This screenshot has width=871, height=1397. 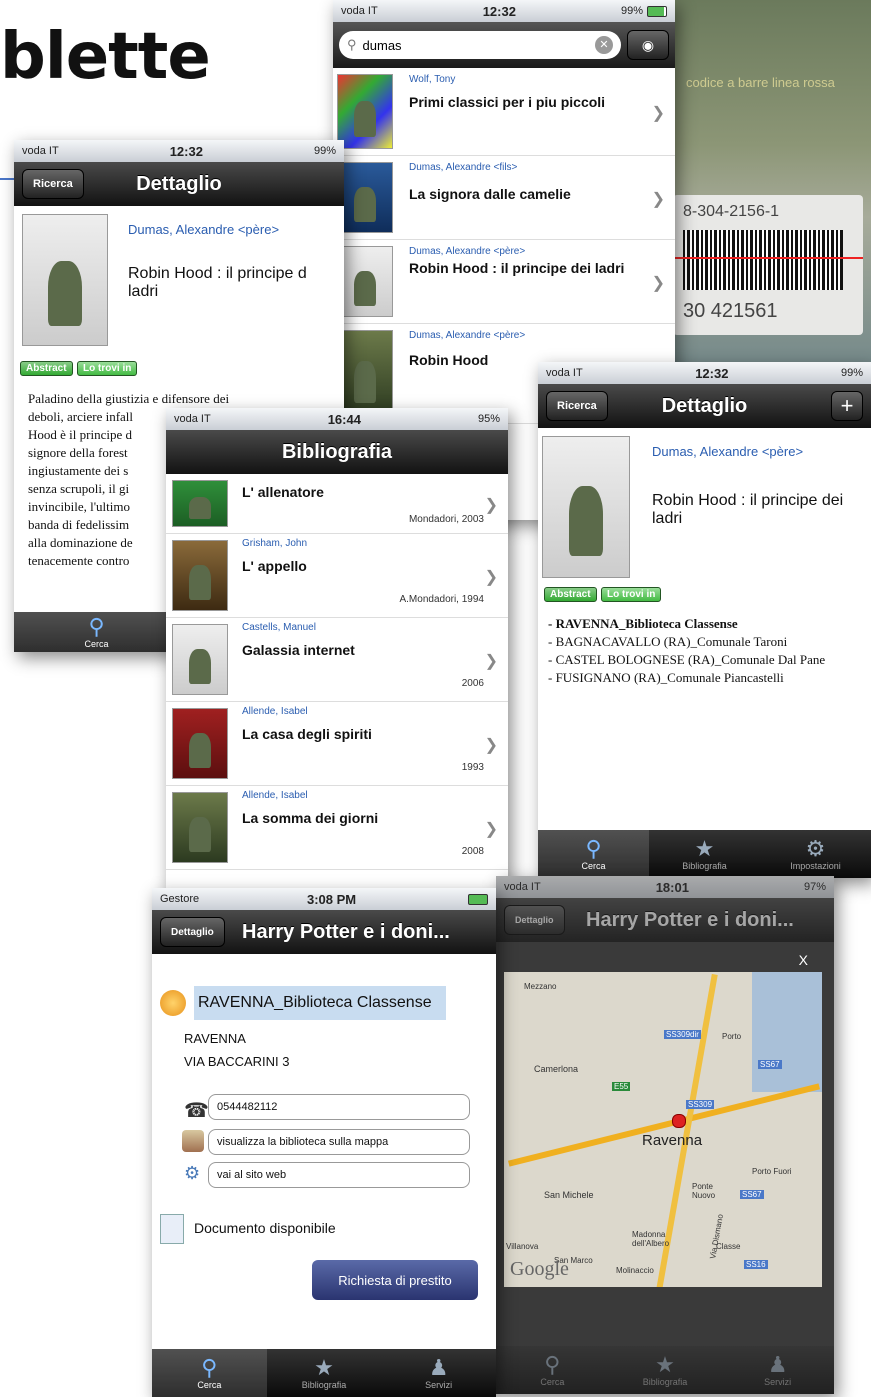 I want to click on road-shield: SS16, so click(x=756, y=1264).